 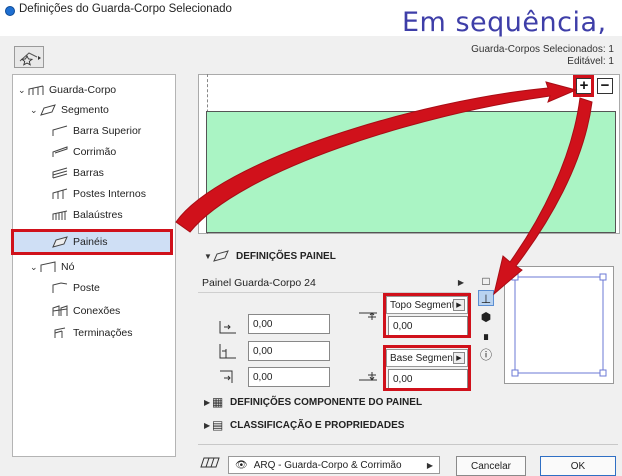 I want to click on favorites-button, so click(x=29, y=57).